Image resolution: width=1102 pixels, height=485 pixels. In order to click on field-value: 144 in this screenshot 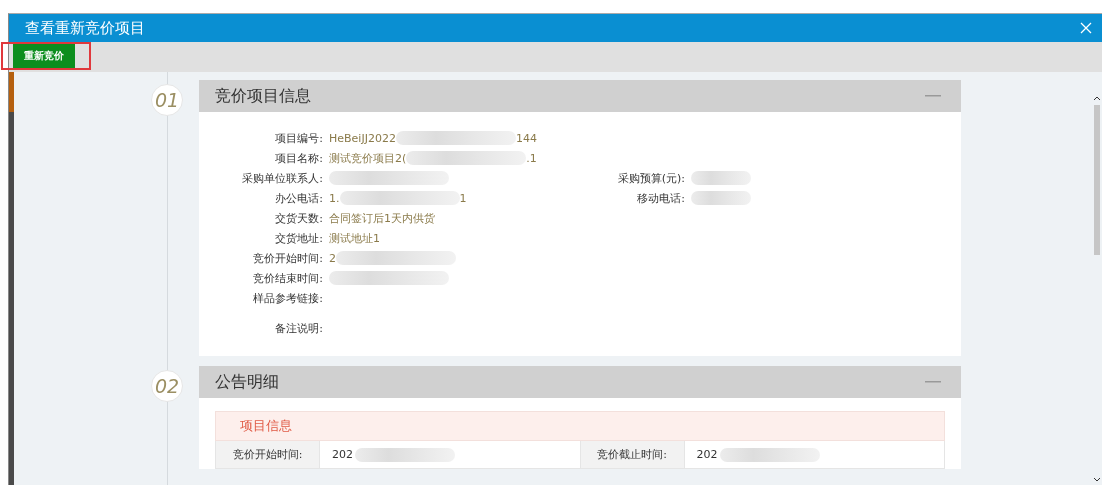, I will do `click(526, 138)`.